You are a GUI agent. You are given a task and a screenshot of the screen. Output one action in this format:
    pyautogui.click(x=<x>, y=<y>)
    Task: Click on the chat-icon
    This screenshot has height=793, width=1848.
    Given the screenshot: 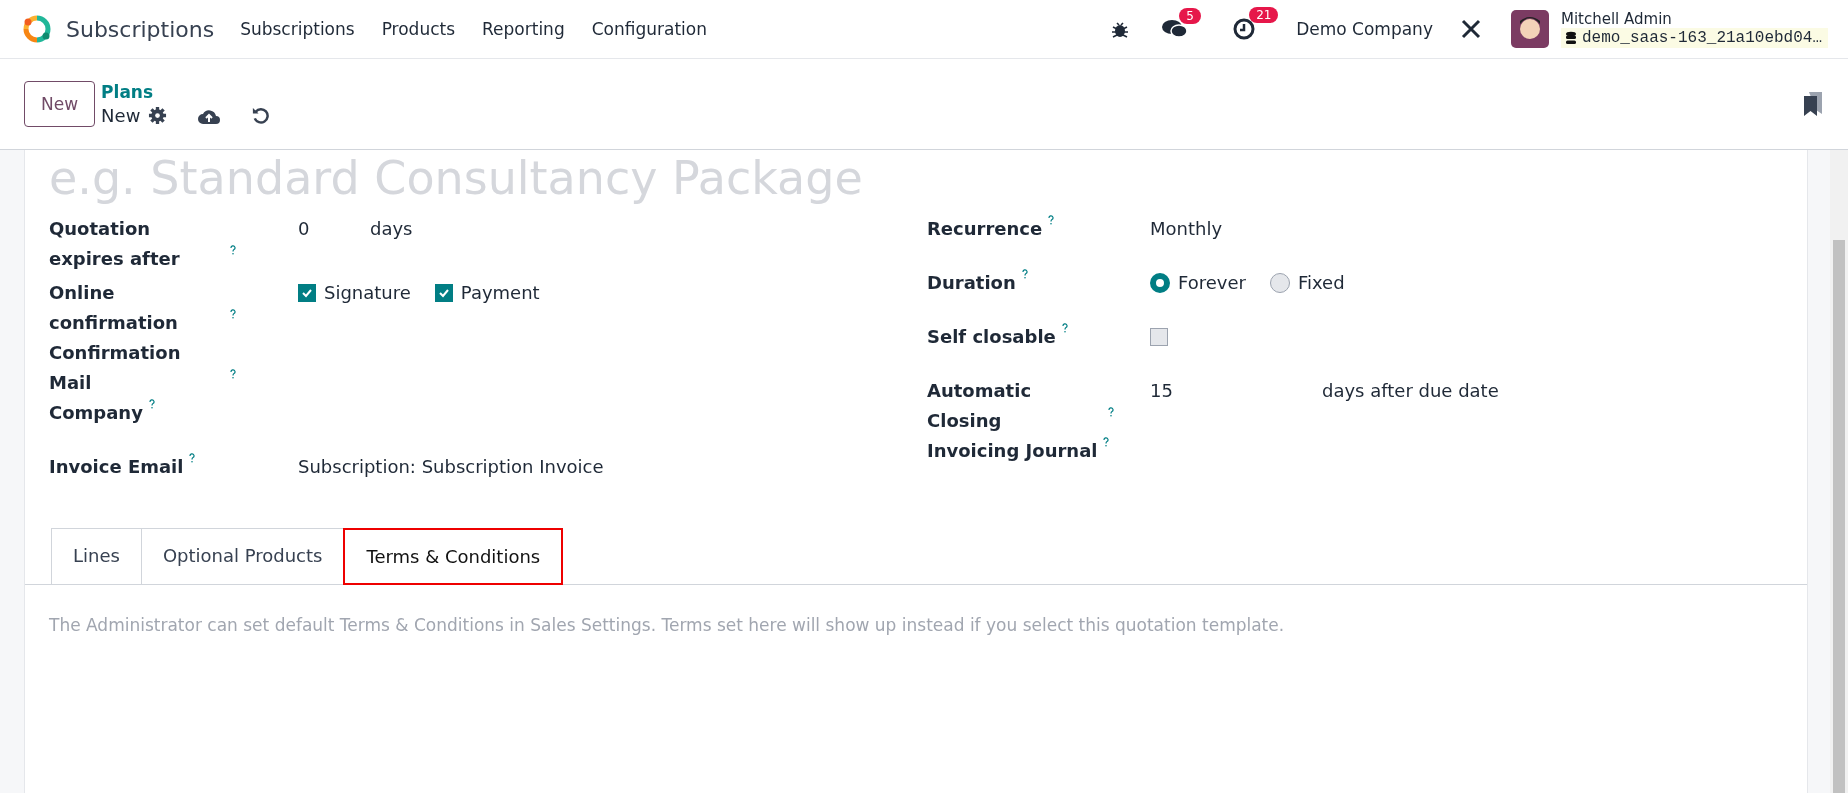 What is the action you would take?
    pyautogui.click(x=1175, y=29)
    